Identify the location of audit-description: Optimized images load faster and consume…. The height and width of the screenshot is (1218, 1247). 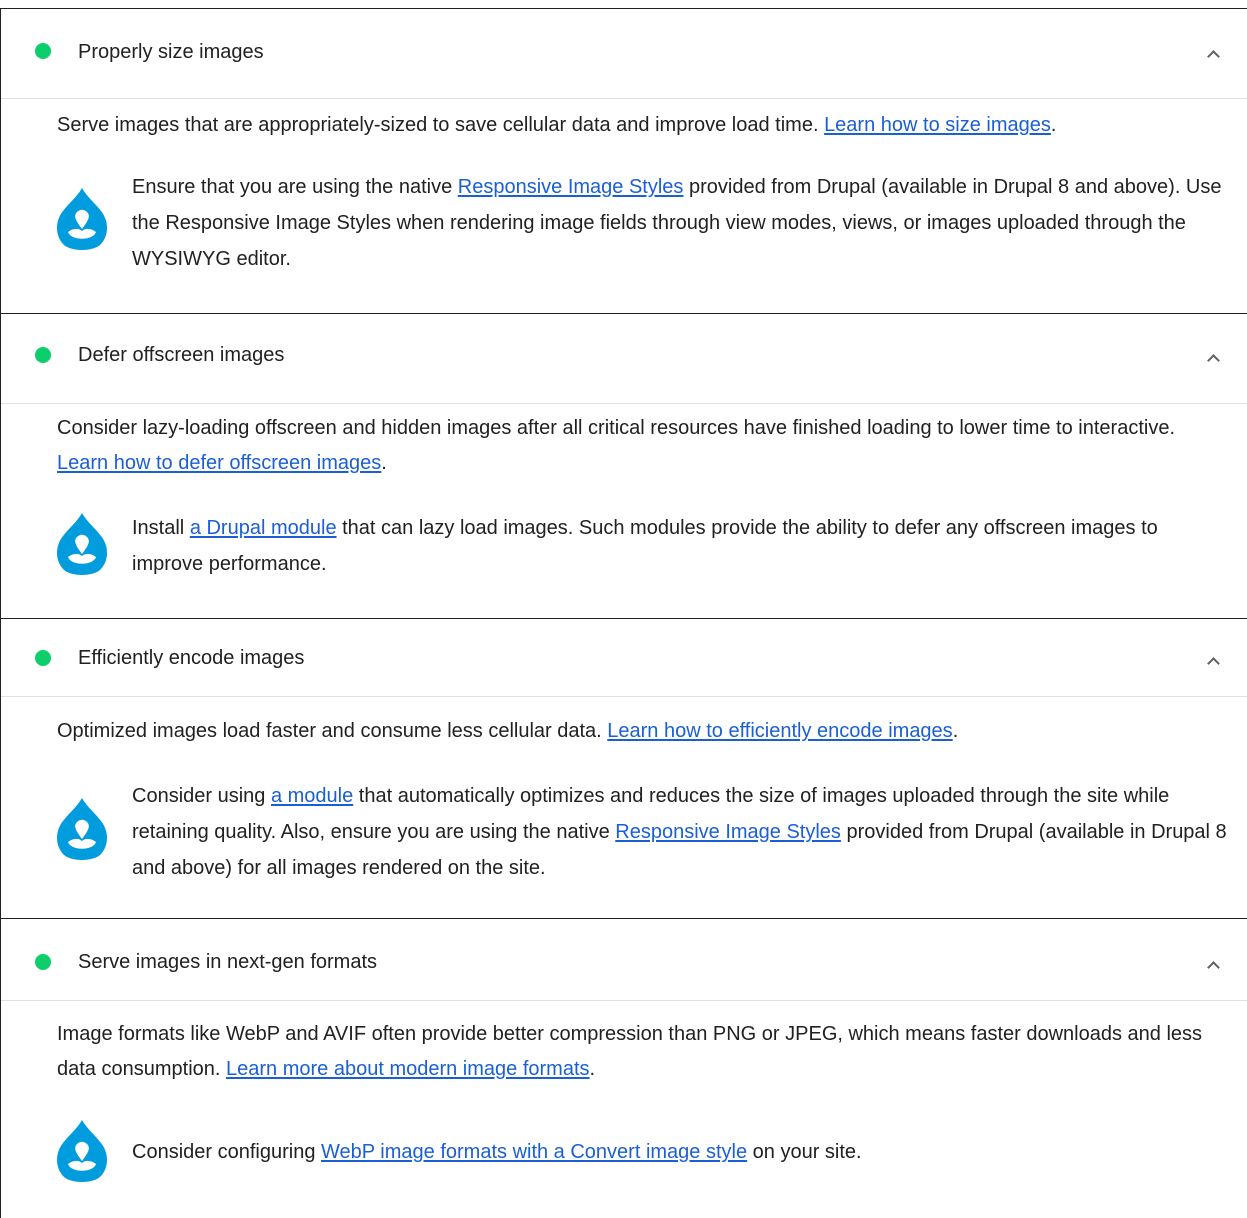
(508, 731).